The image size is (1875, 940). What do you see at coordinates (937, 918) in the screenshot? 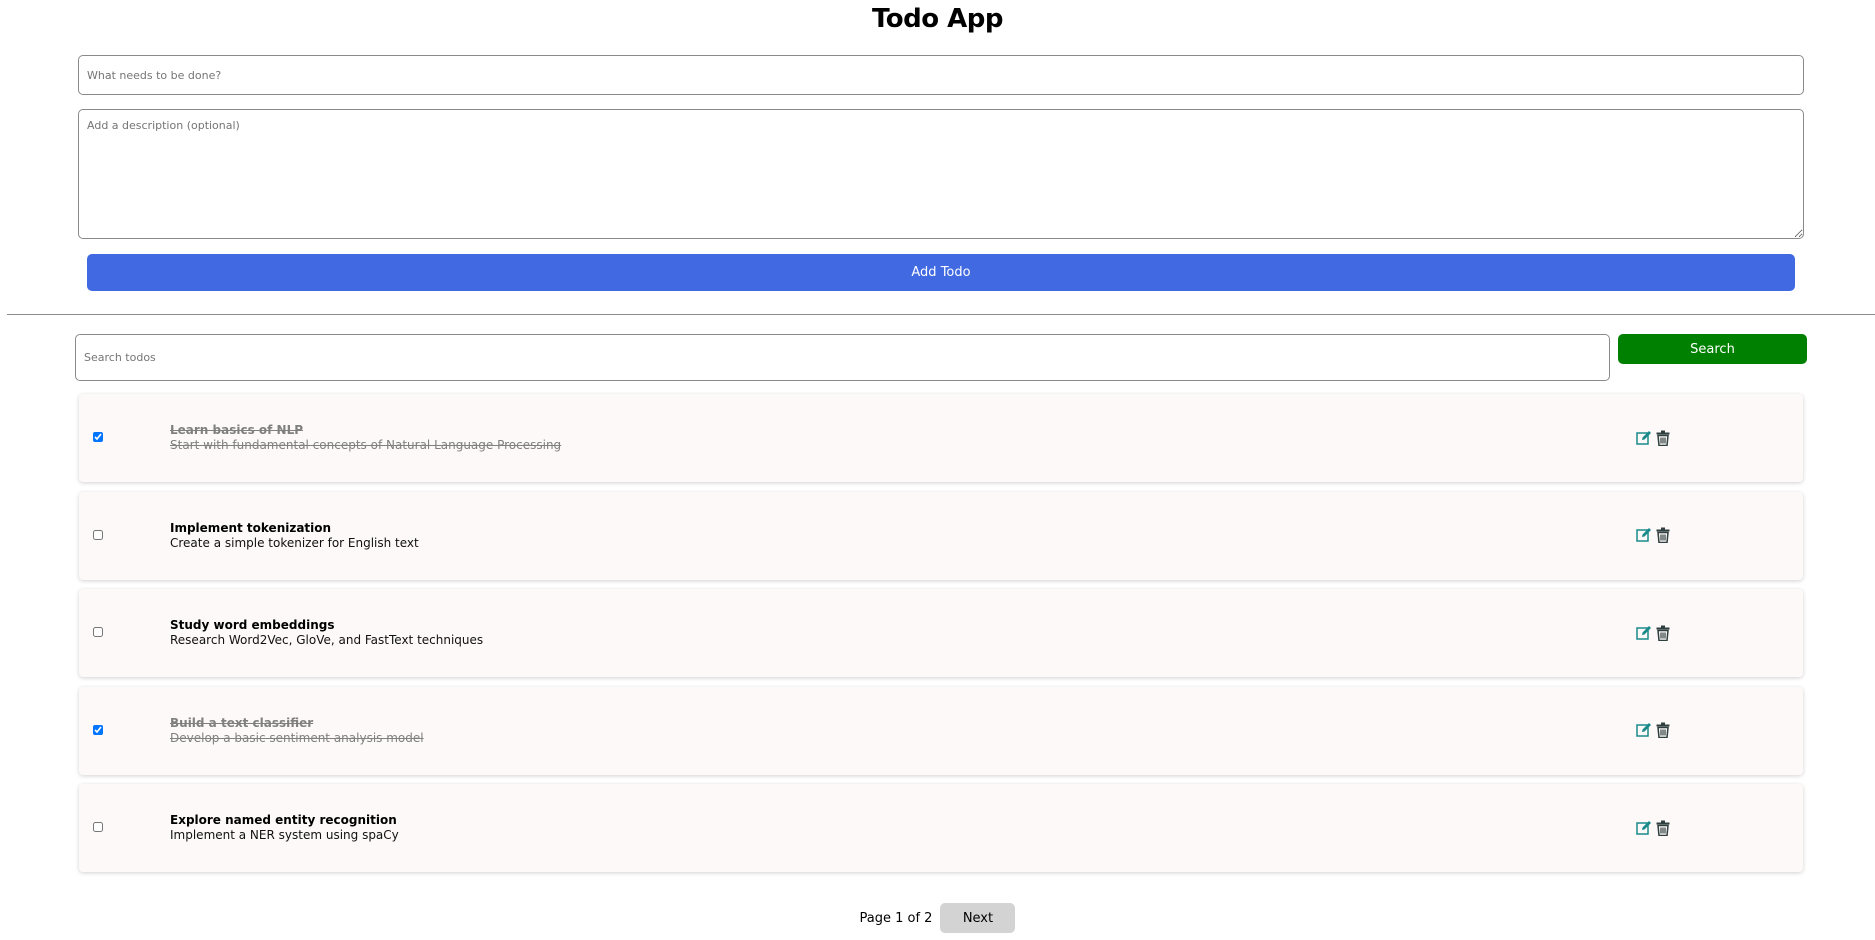
I see `pagination: Page 1 of 2 Next` at bounding box center [937, 918].